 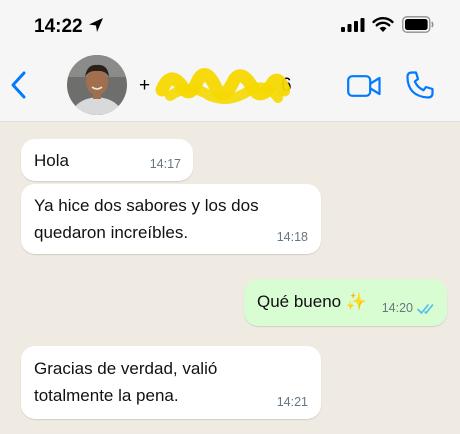 What do you see at coordinates (165, 164) in the screenshot?
I see `message-time: 14:17` at bounding box center [165, 164].